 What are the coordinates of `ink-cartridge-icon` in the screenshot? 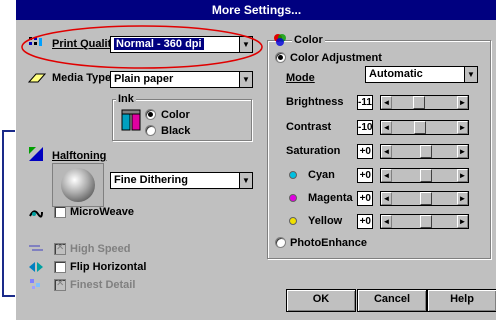 It's located at (131, 120).